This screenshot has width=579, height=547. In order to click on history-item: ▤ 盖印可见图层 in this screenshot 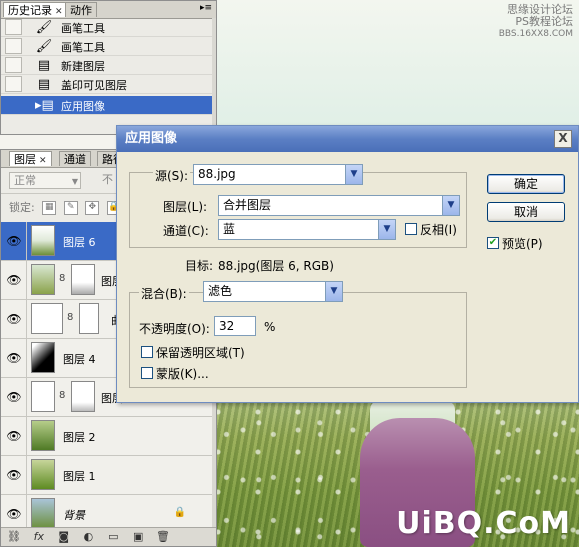, I will do `click(107, 84)`.